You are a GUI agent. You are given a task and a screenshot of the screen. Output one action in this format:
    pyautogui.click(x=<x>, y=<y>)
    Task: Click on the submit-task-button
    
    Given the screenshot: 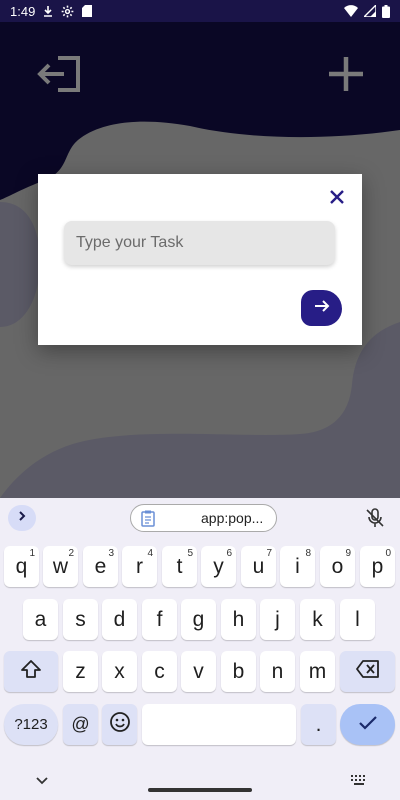 What is the action you would take?
    pyautogui.click(x=321, y=308)
    